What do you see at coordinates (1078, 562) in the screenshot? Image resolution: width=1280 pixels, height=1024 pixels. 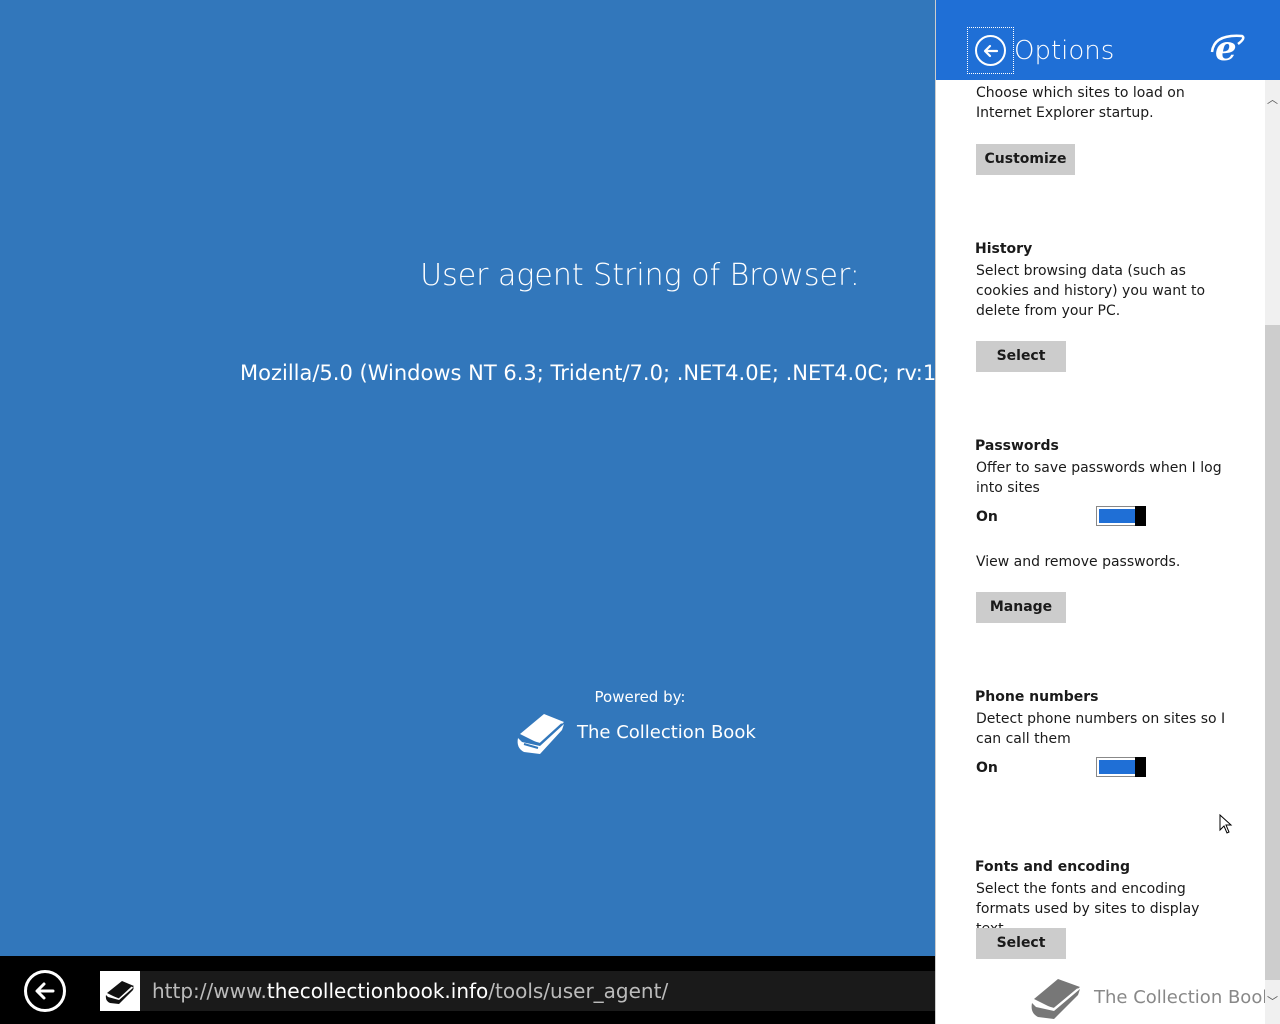 I see `manage-passwords-description: View and remove passwords.` at bounding box center [1078, 562].